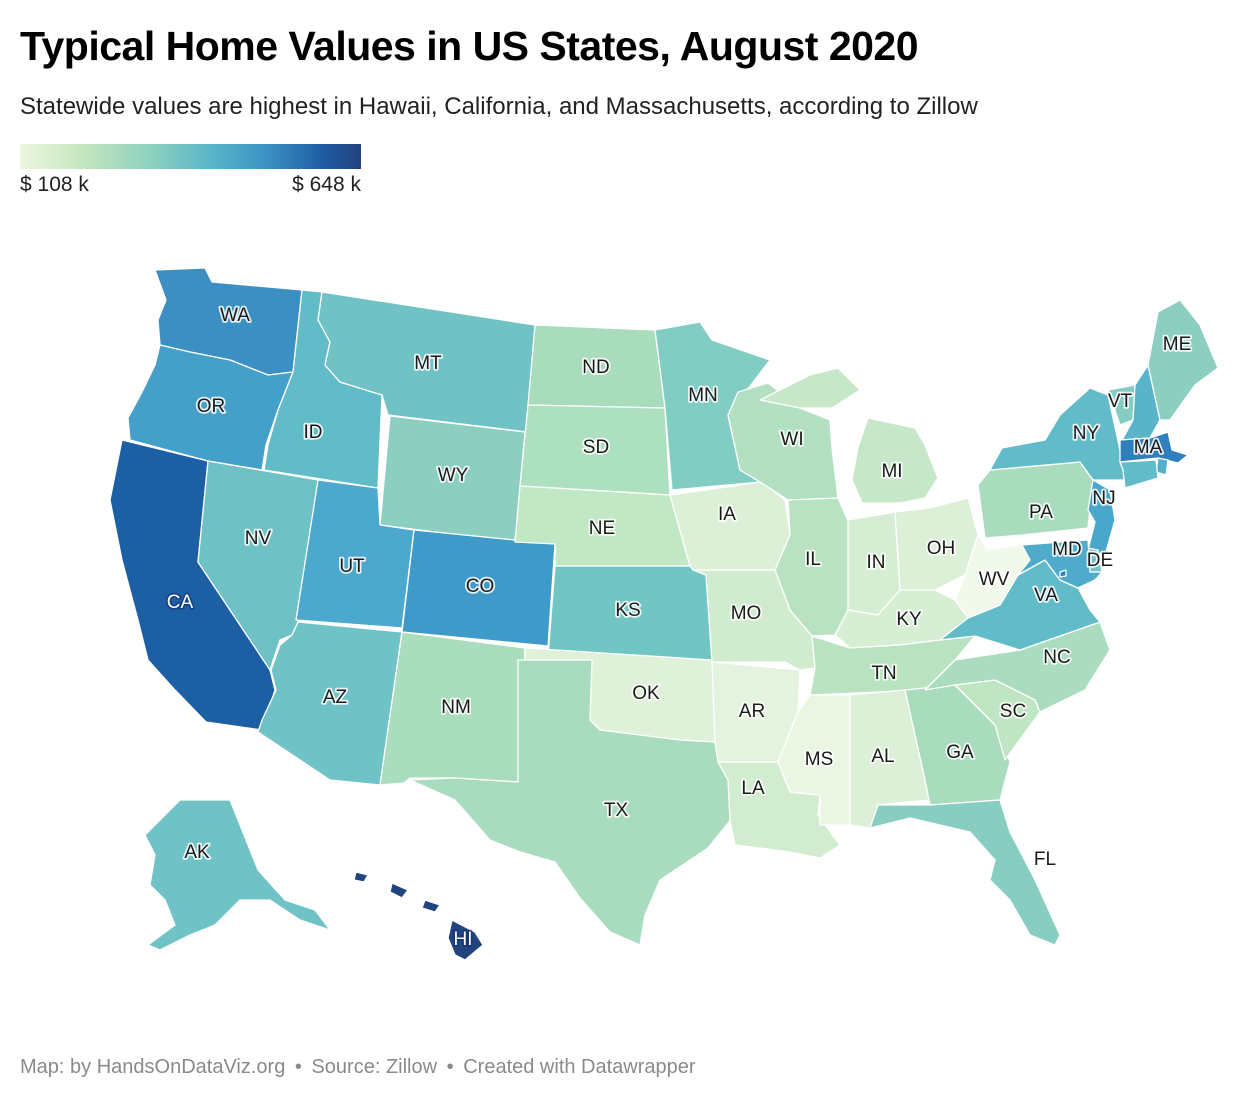  What do you see at coordinates (616, 810) in the screenshot?
I see `state-label-tx: TX` at bounding box center [616, 810].